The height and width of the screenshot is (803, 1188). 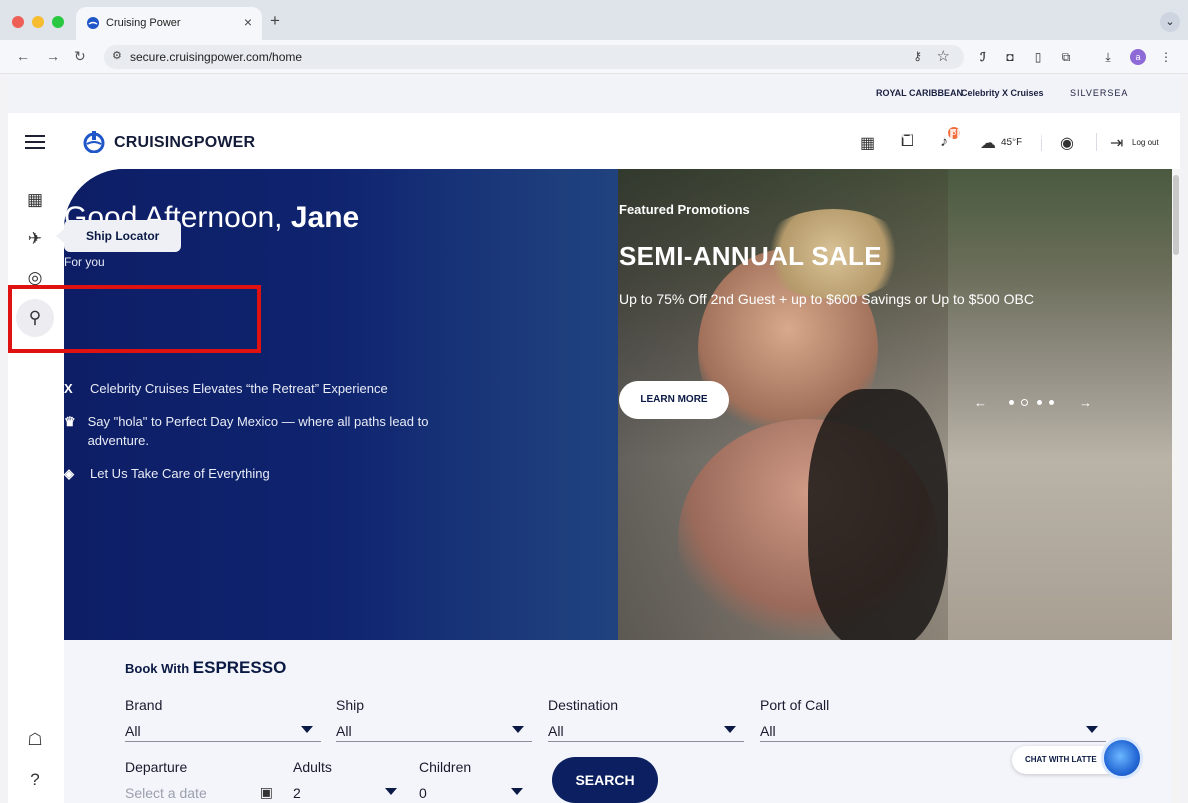 I want to click on extension-icon: ℐ, so click(x=983, y=57).